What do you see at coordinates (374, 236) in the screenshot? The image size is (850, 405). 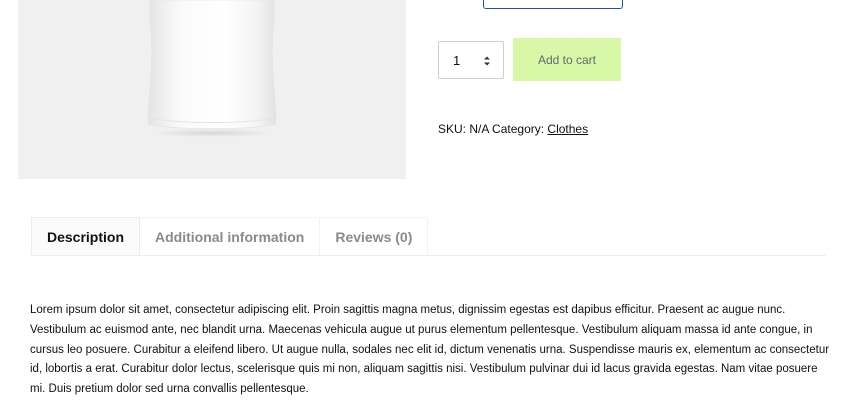 I see `tab-reviews: Reviews (0)` at bounding box center [374, 236].